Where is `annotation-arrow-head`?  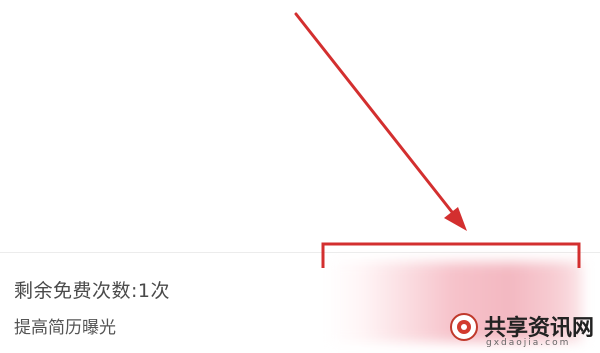 annotation-arrow-head is located at coordinates (455, 219).